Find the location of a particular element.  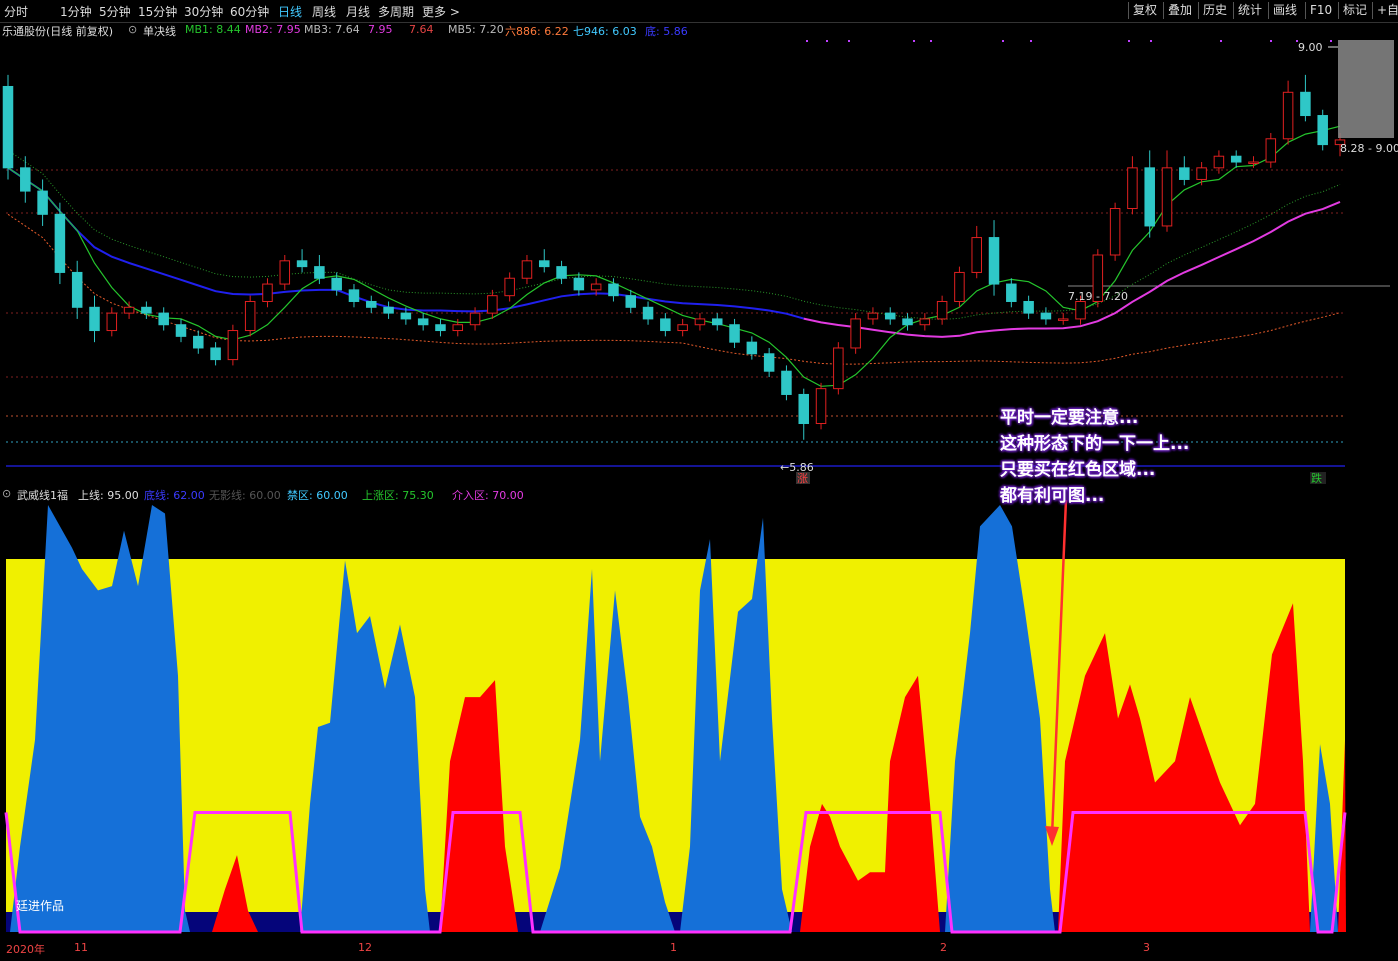

range-box is located at coordinates (1366, 89).